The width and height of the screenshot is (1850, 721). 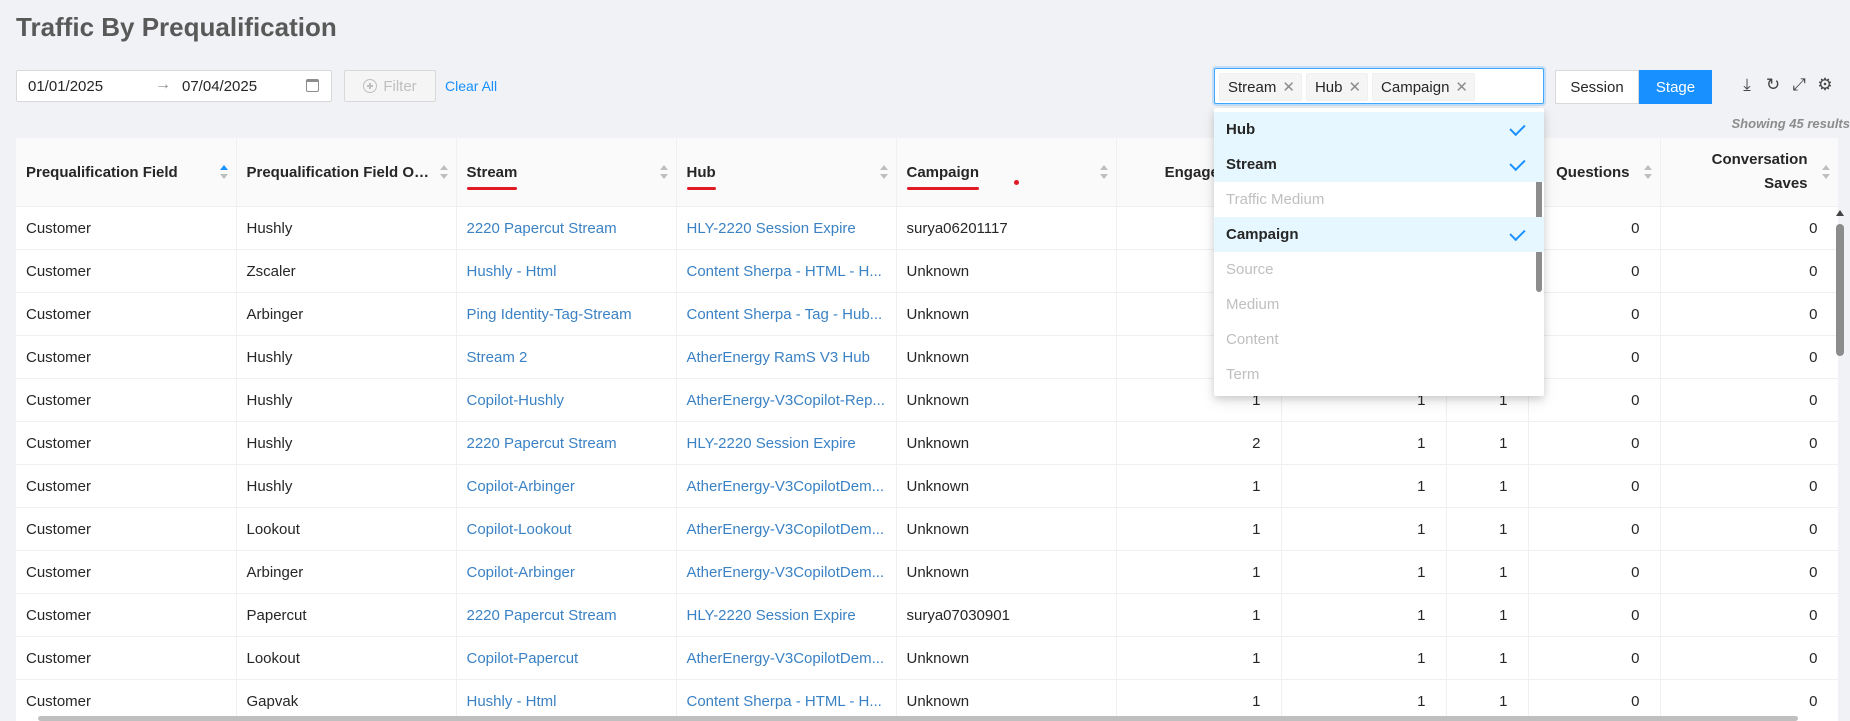 What do you see at coordinates (566, 314) in the screenshot?
I see `table-cell: Ping Identity-Tag-Stream` at bounding box center [566, 314].